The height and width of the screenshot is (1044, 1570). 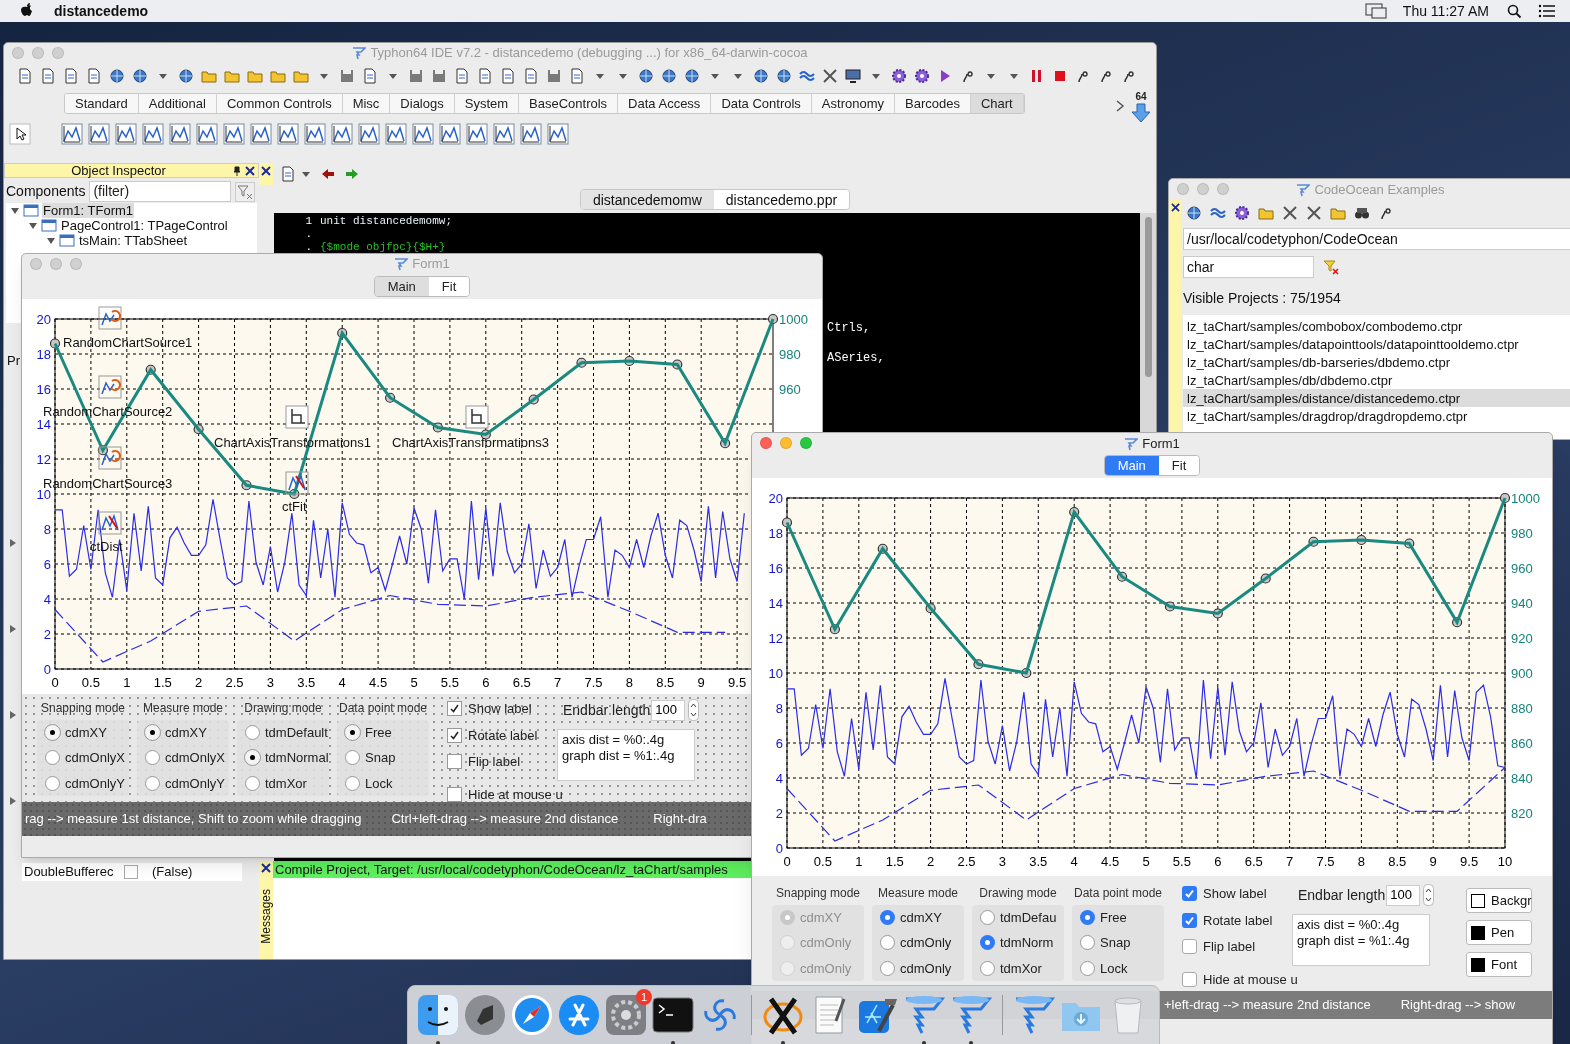 I want to click on axis-label: 3.5, so click(x=306, y=682).